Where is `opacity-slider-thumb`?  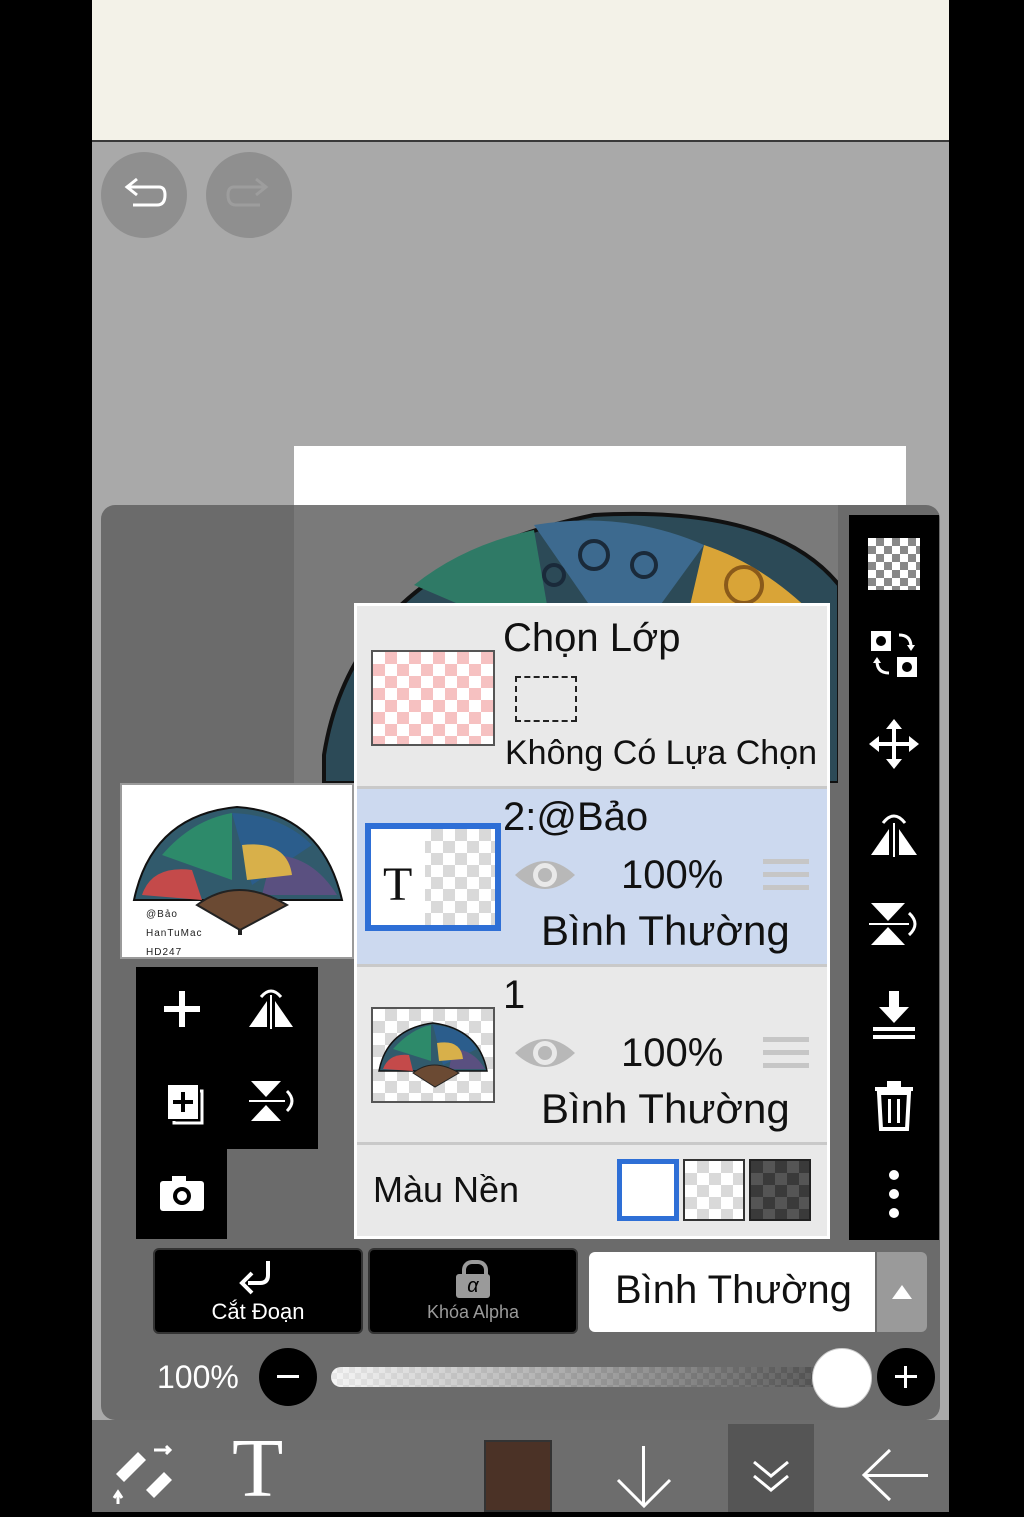
opacity-slider-thumb is located at coordinates (842, 1378).